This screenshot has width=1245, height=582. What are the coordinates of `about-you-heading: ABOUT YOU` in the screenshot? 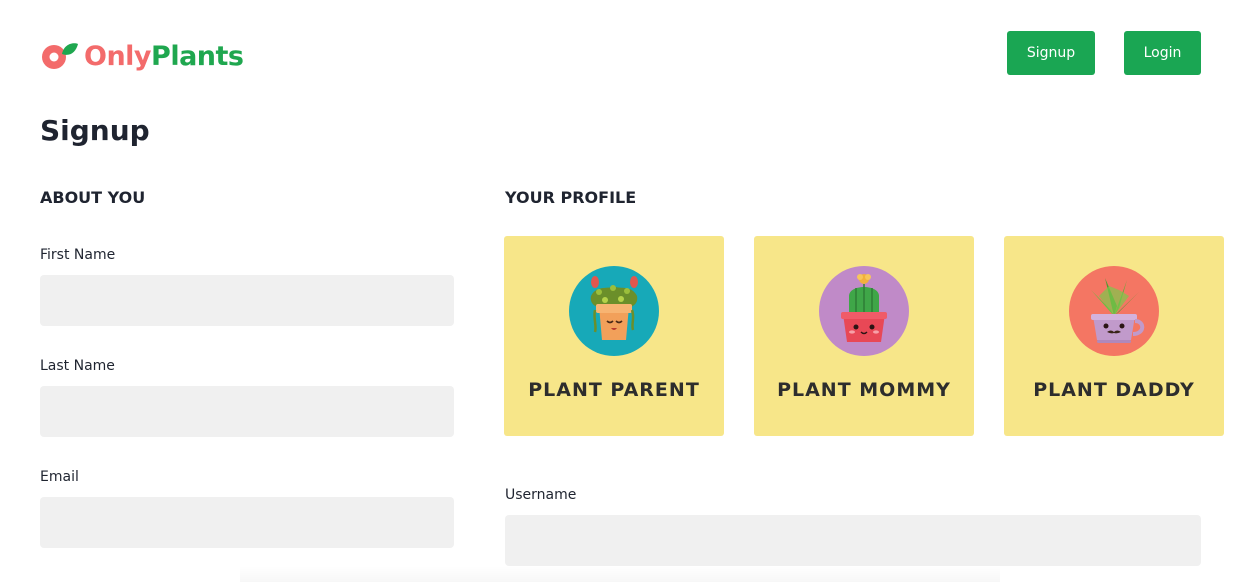 It's located at (93, 197).